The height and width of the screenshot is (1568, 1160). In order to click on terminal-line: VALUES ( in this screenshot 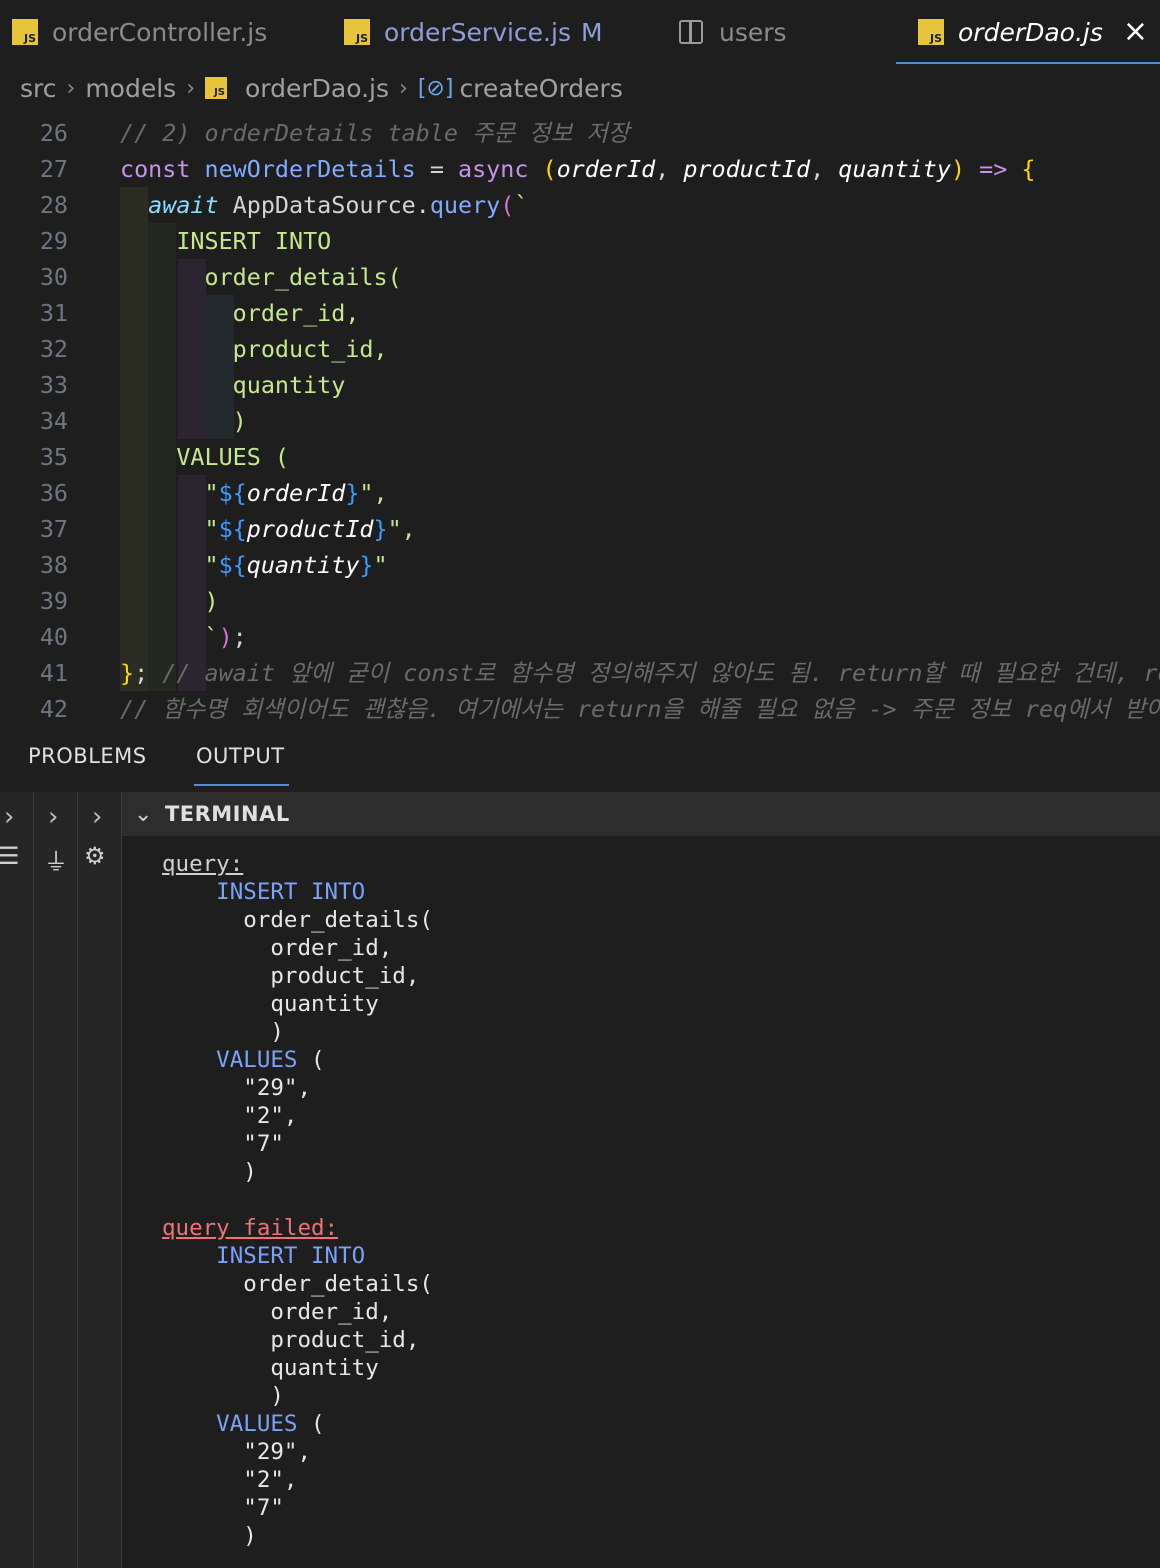, I will do `click(243, 1424)`.